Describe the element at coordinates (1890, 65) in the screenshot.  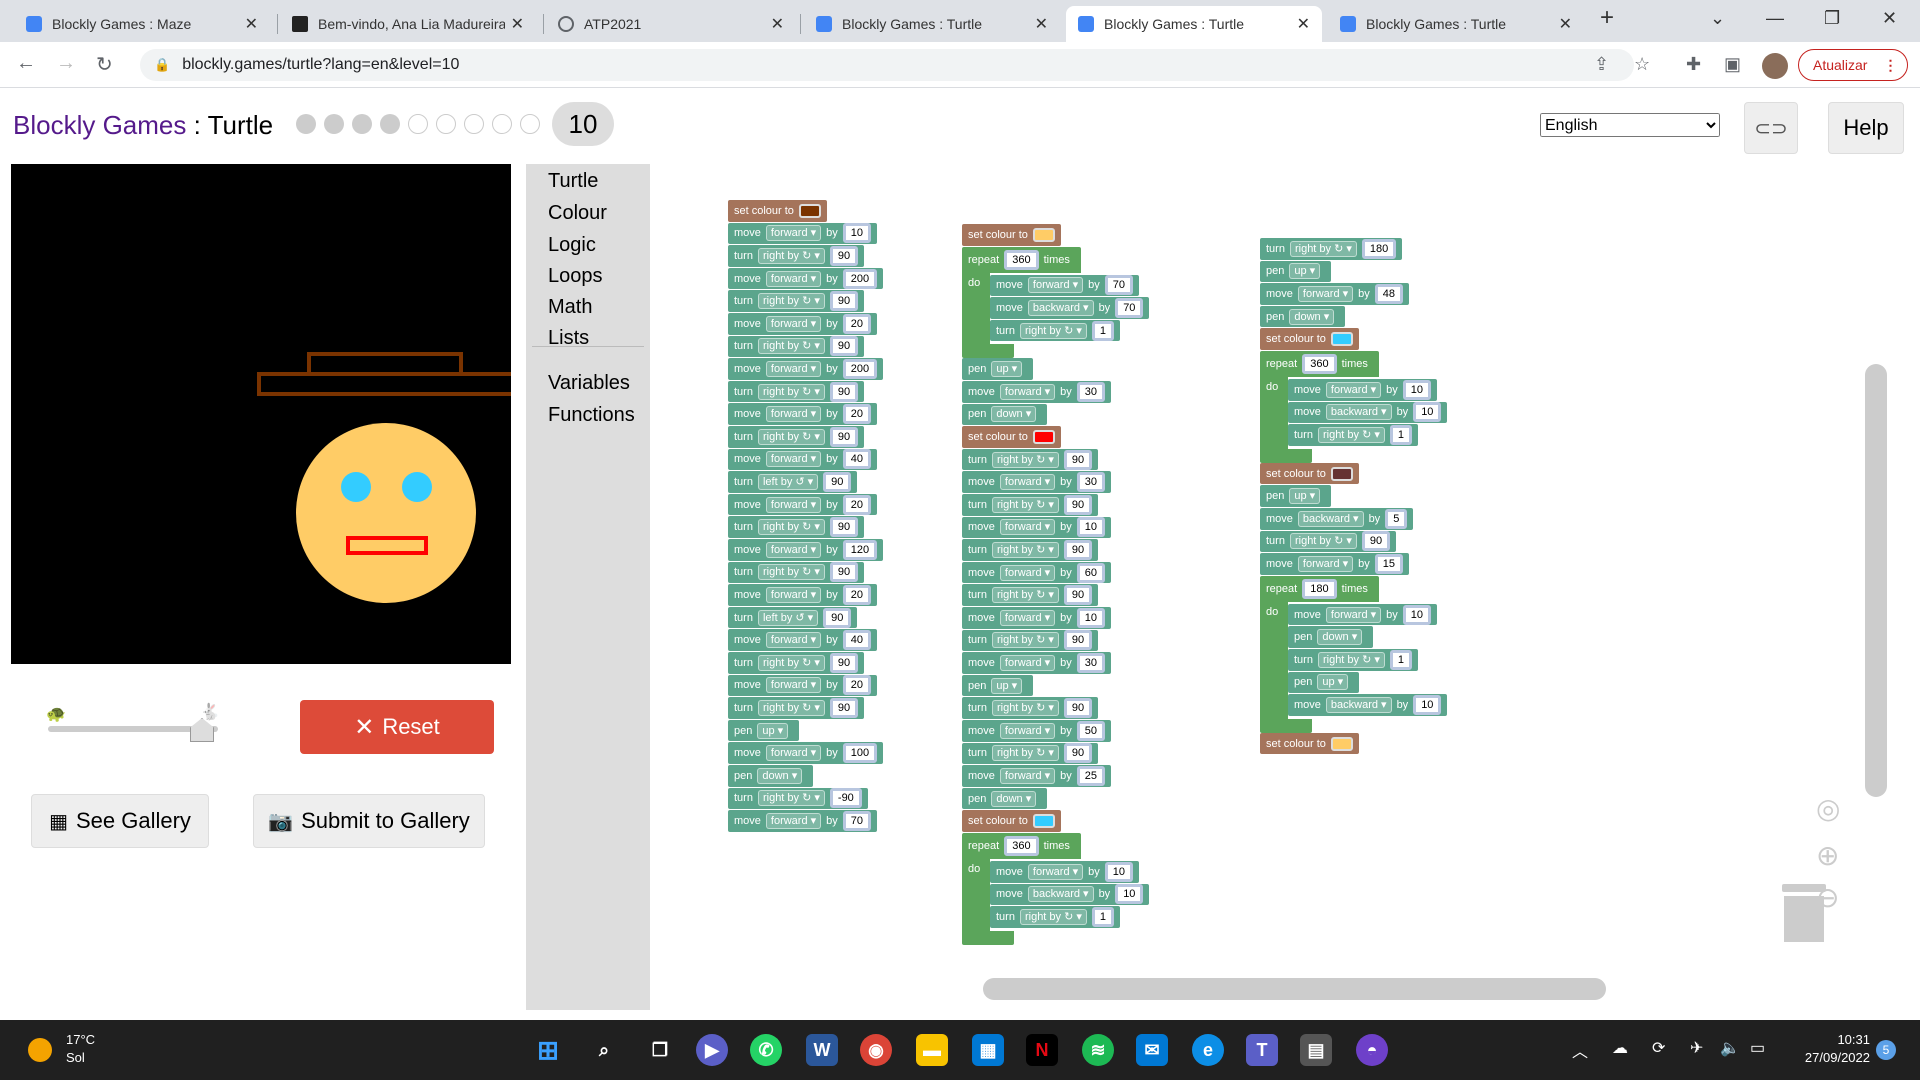
I see `more-menu-icon: ⋮` at that location.